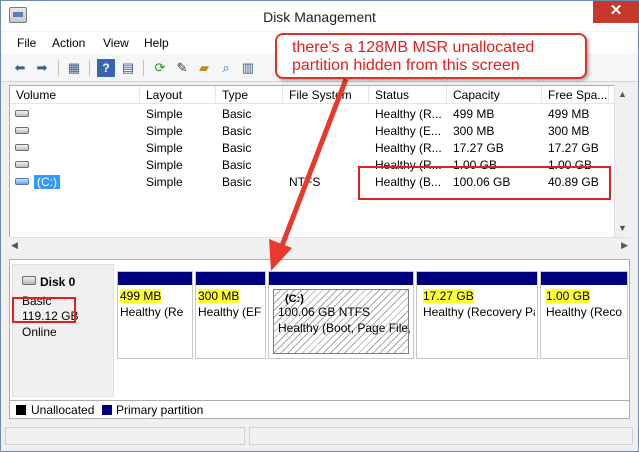  I want to click on callout-line-2: partition hidden from this screen, so click(406, 65).